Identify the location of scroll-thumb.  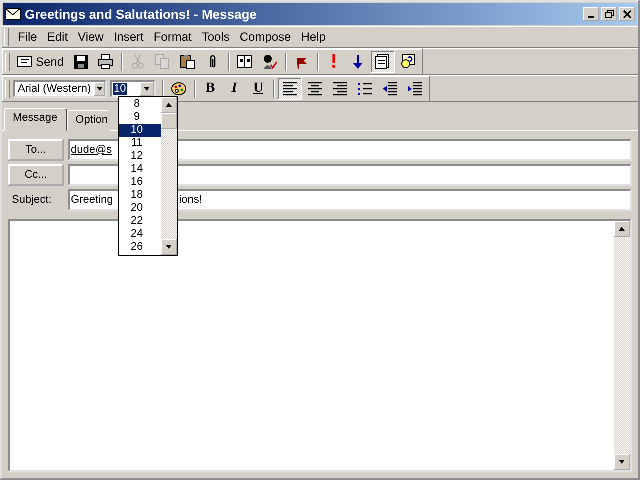
(169, 121).